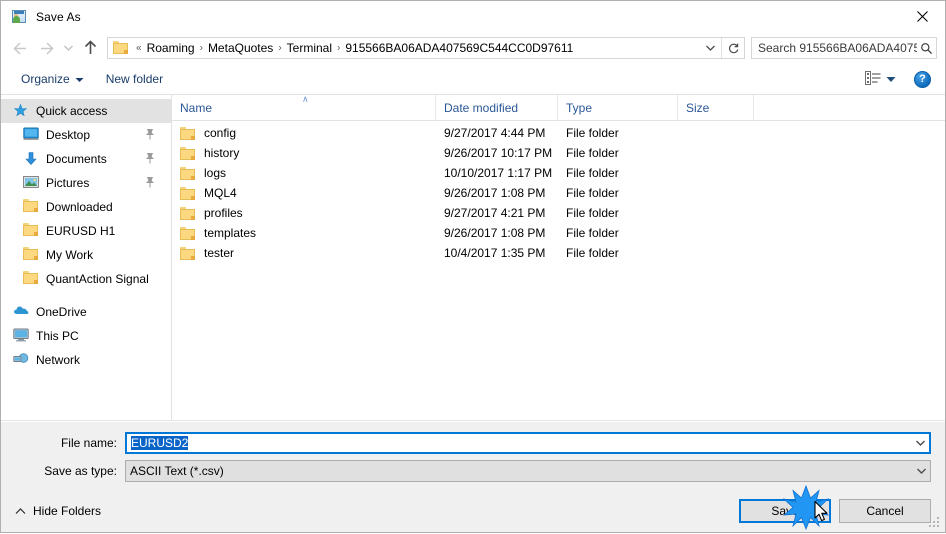 This screenshot has width=946, height=534. Describe the element at coordinates (80, 471) in the screenshot. I see `save-as-type-label: Save as type:` at that location.